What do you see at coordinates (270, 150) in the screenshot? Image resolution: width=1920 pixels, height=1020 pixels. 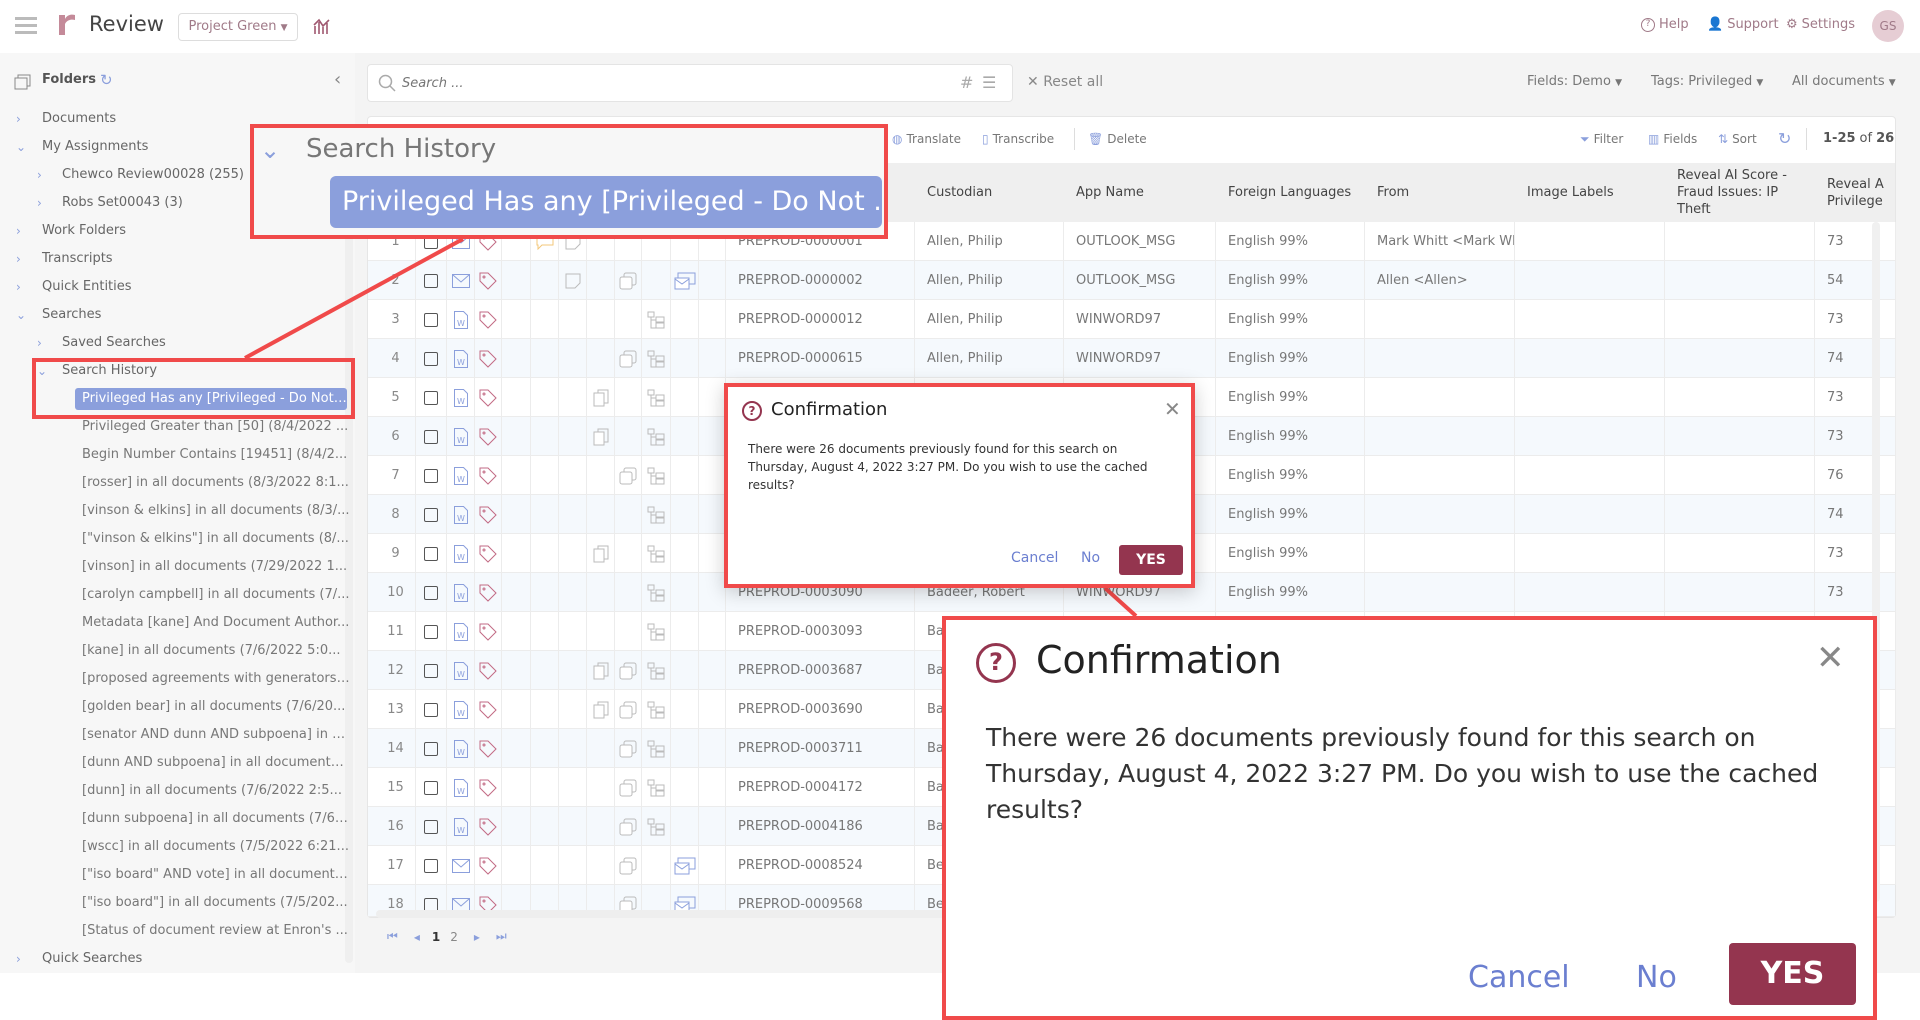 I see `chevron-down-icon: ⌄` at bounding box center [270, 150].